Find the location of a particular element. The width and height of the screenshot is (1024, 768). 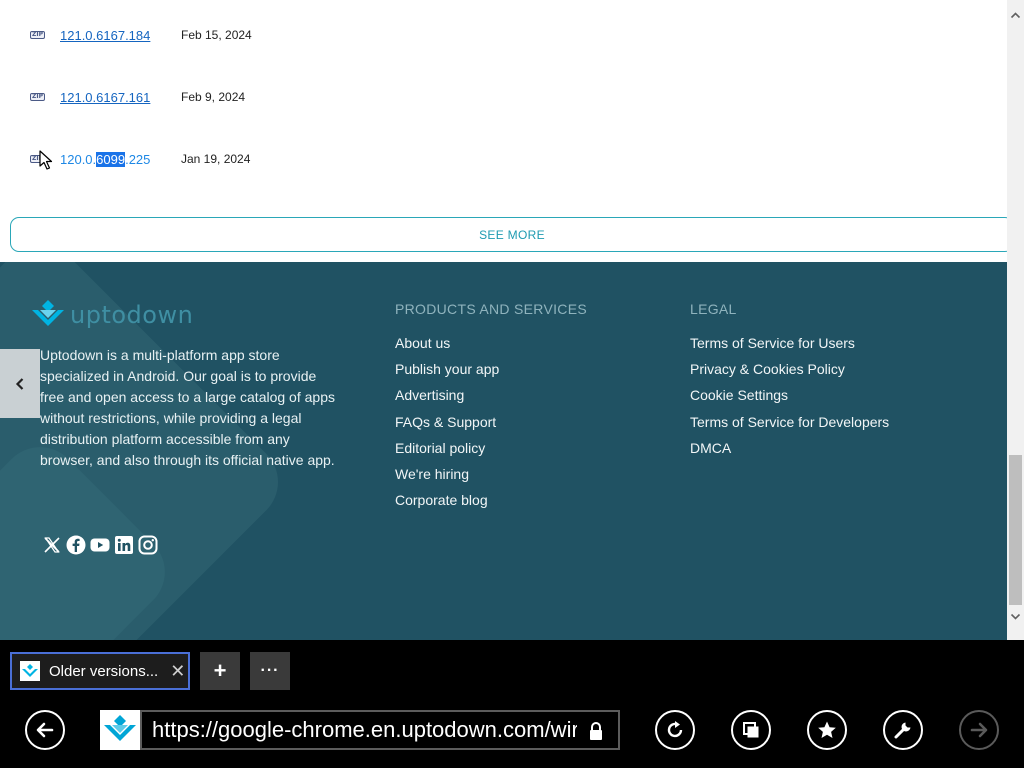

version-date: Feb 9, 2024 is located at coordinates (213, 97).